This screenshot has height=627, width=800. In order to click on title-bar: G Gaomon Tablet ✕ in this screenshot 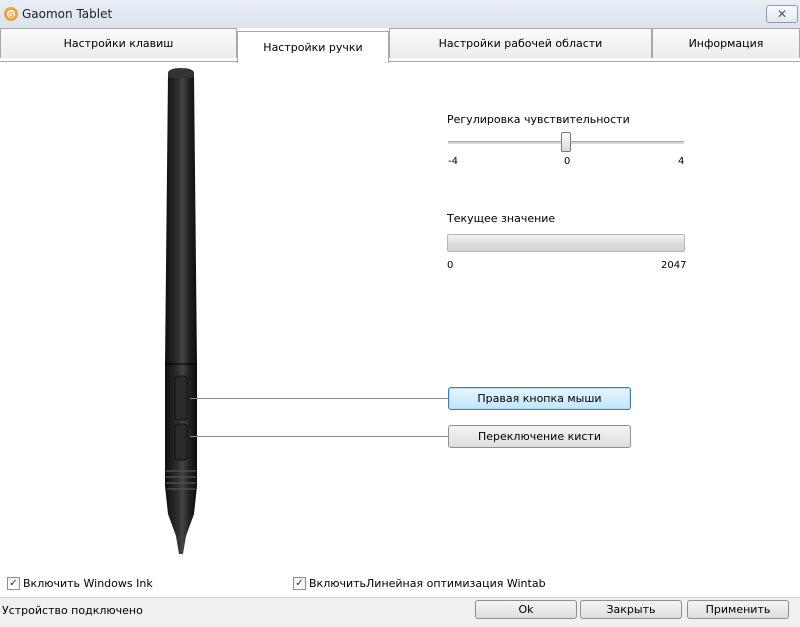, I will do `click(400, 14)`.